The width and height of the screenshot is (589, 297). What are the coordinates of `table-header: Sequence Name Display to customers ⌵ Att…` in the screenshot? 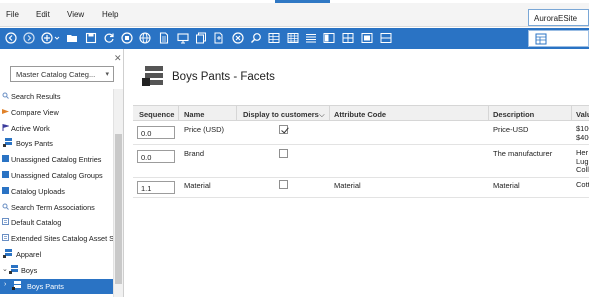 It's located at (361, 113).